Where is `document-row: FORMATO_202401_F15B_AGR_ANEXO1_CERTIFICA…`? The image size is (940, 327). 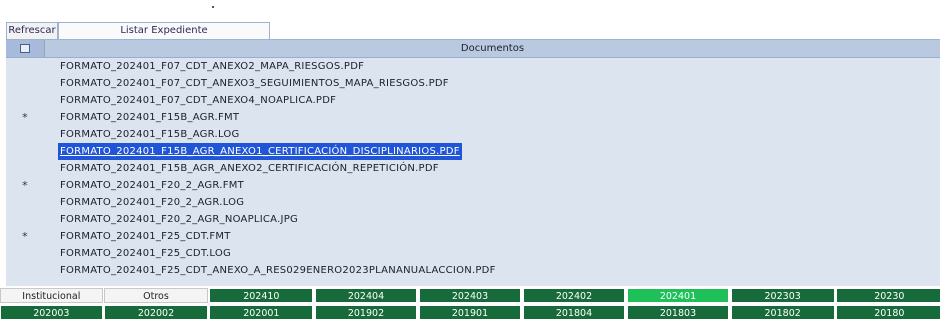
document-row: FORMATO_202401_F15B_AGR_ANEXO1_CERTIFICA… is located at coordinates (473, 151).